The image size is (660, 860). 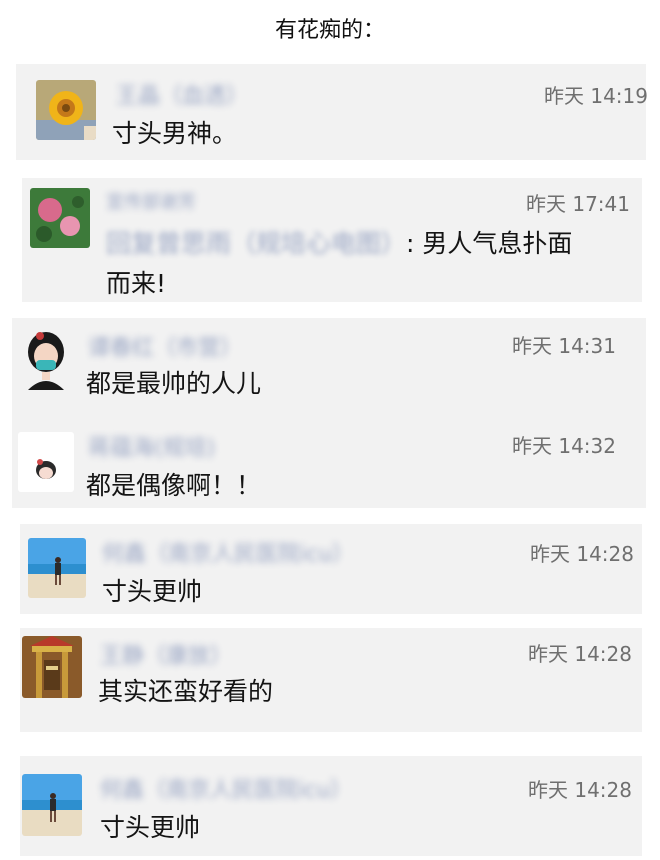 I want to click on reply-text-line2: 而来!, so click(x=136, y=283).